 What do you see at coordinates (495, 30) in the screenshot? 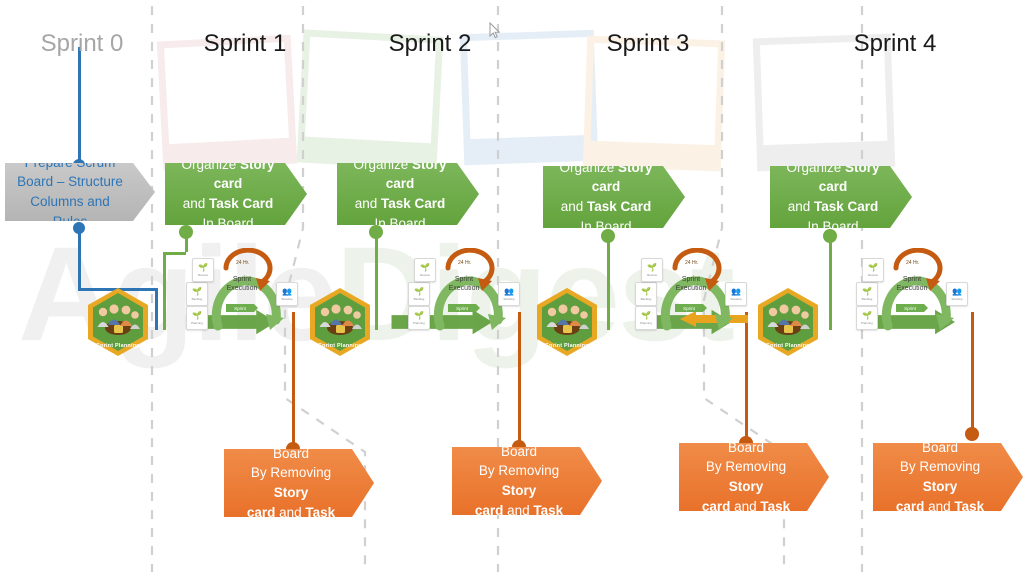
I see `mouse-pointer-icon` at bounding box center [495, 30].